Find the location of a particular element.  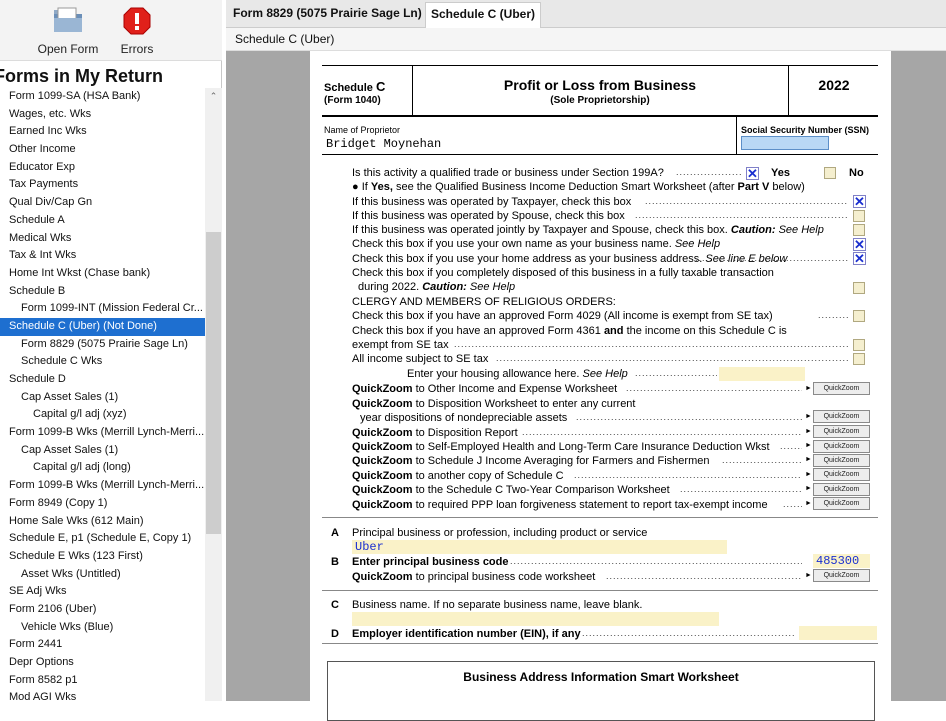

open-form-button: Open Form is located at coordinates (68, 31).